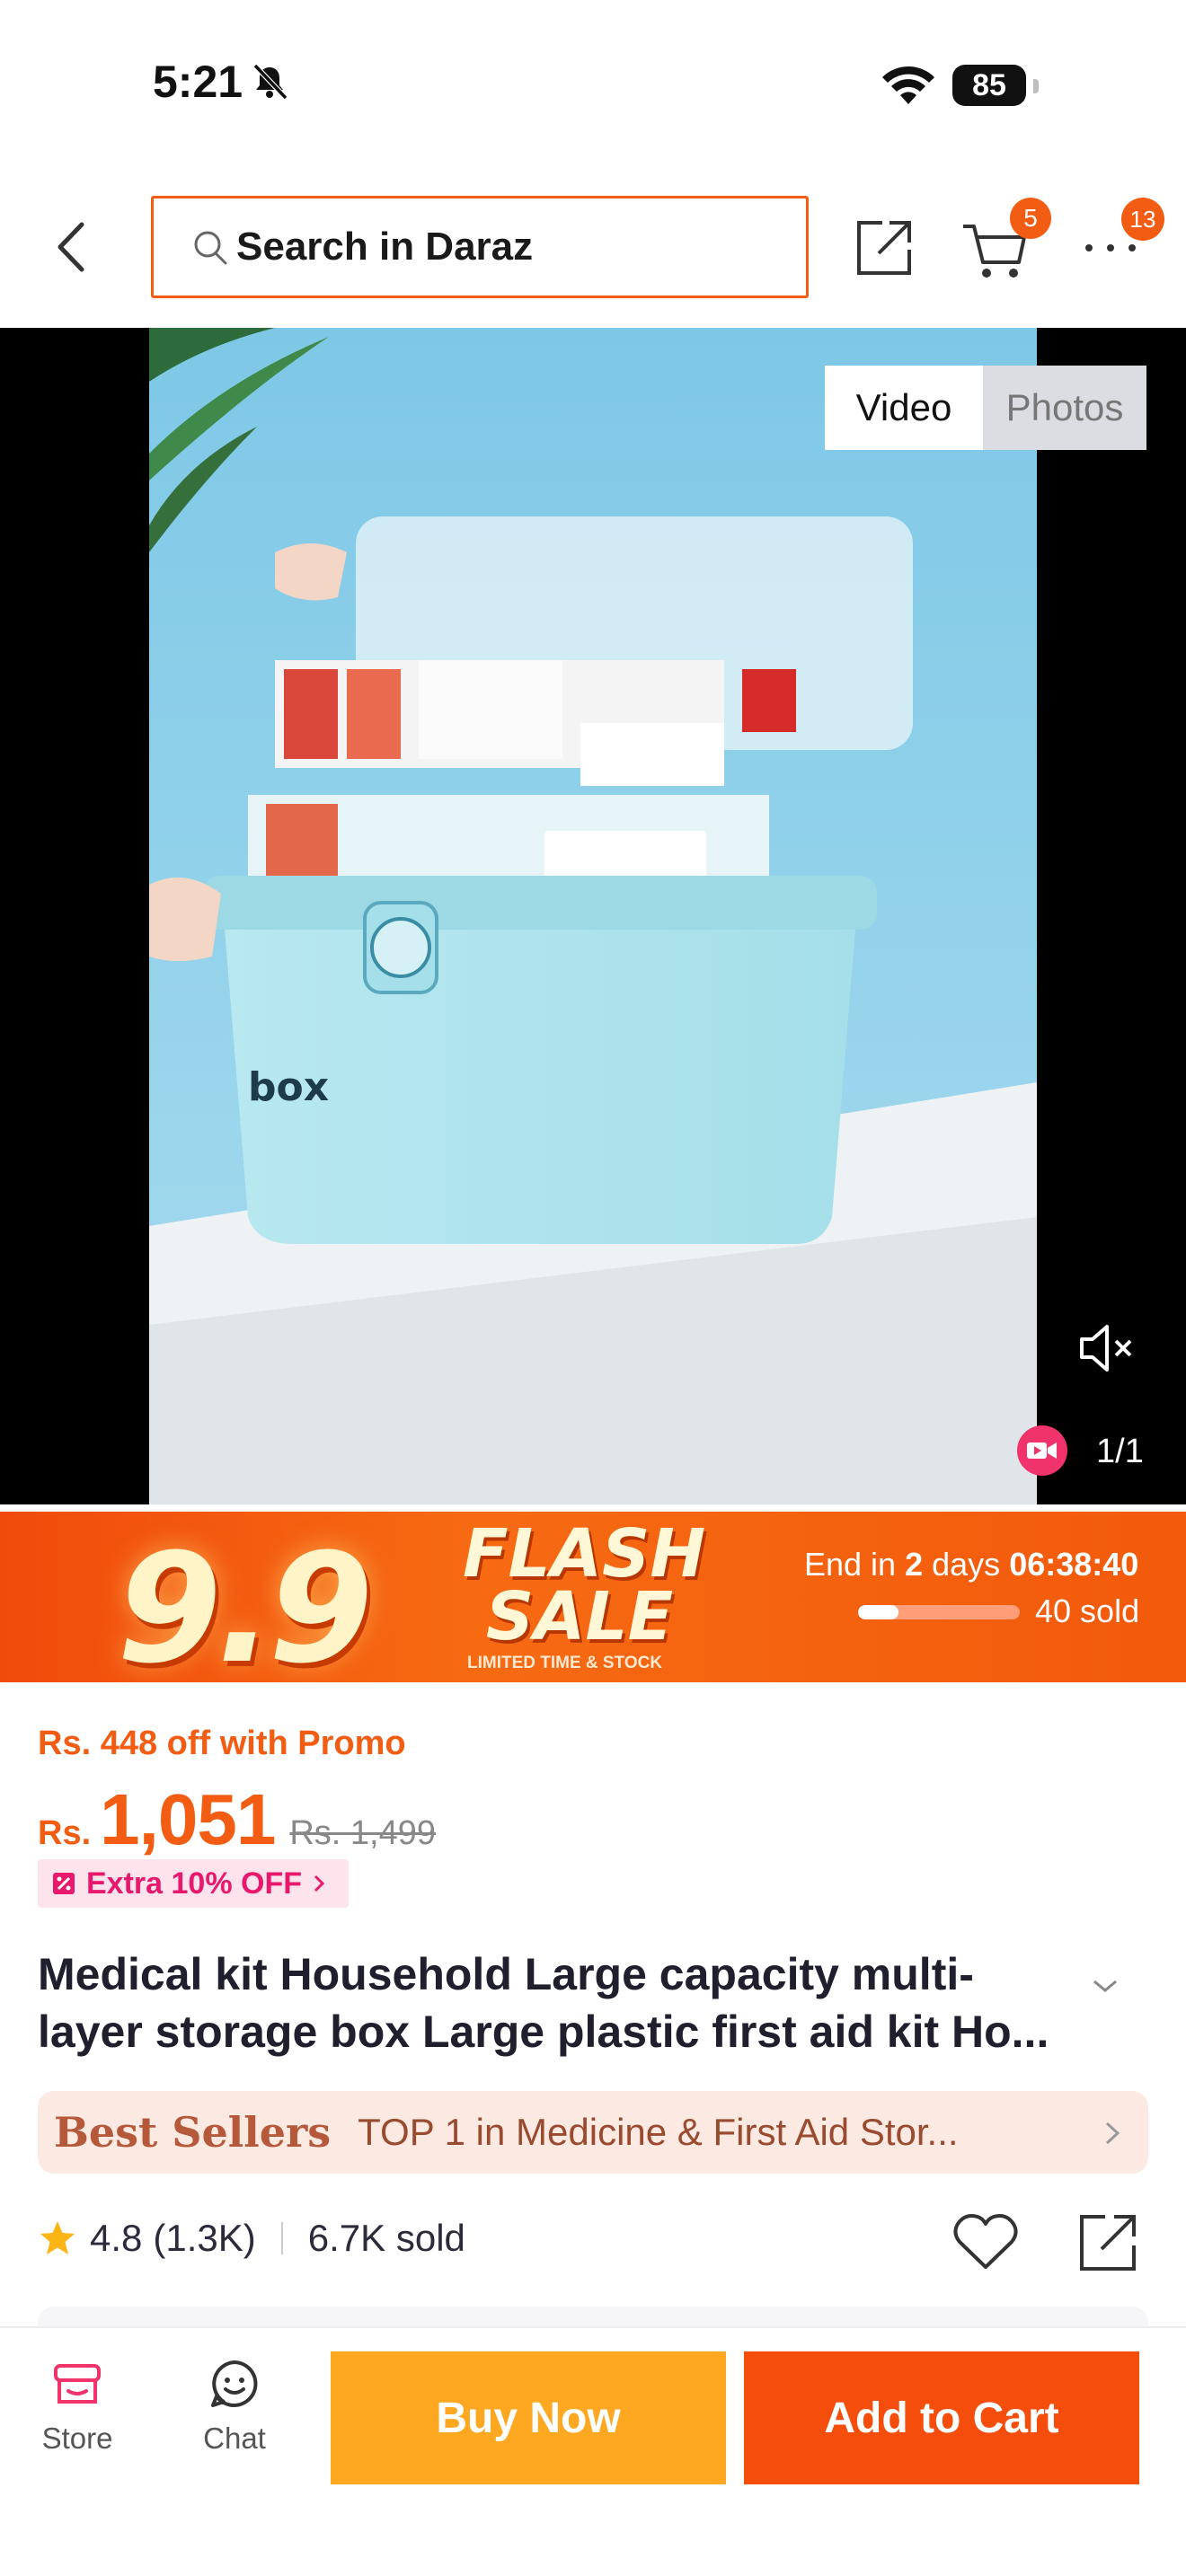 This screenshot has height=2576, width=1186. I want to click on chat-button: Chat, so click(234, 2405).